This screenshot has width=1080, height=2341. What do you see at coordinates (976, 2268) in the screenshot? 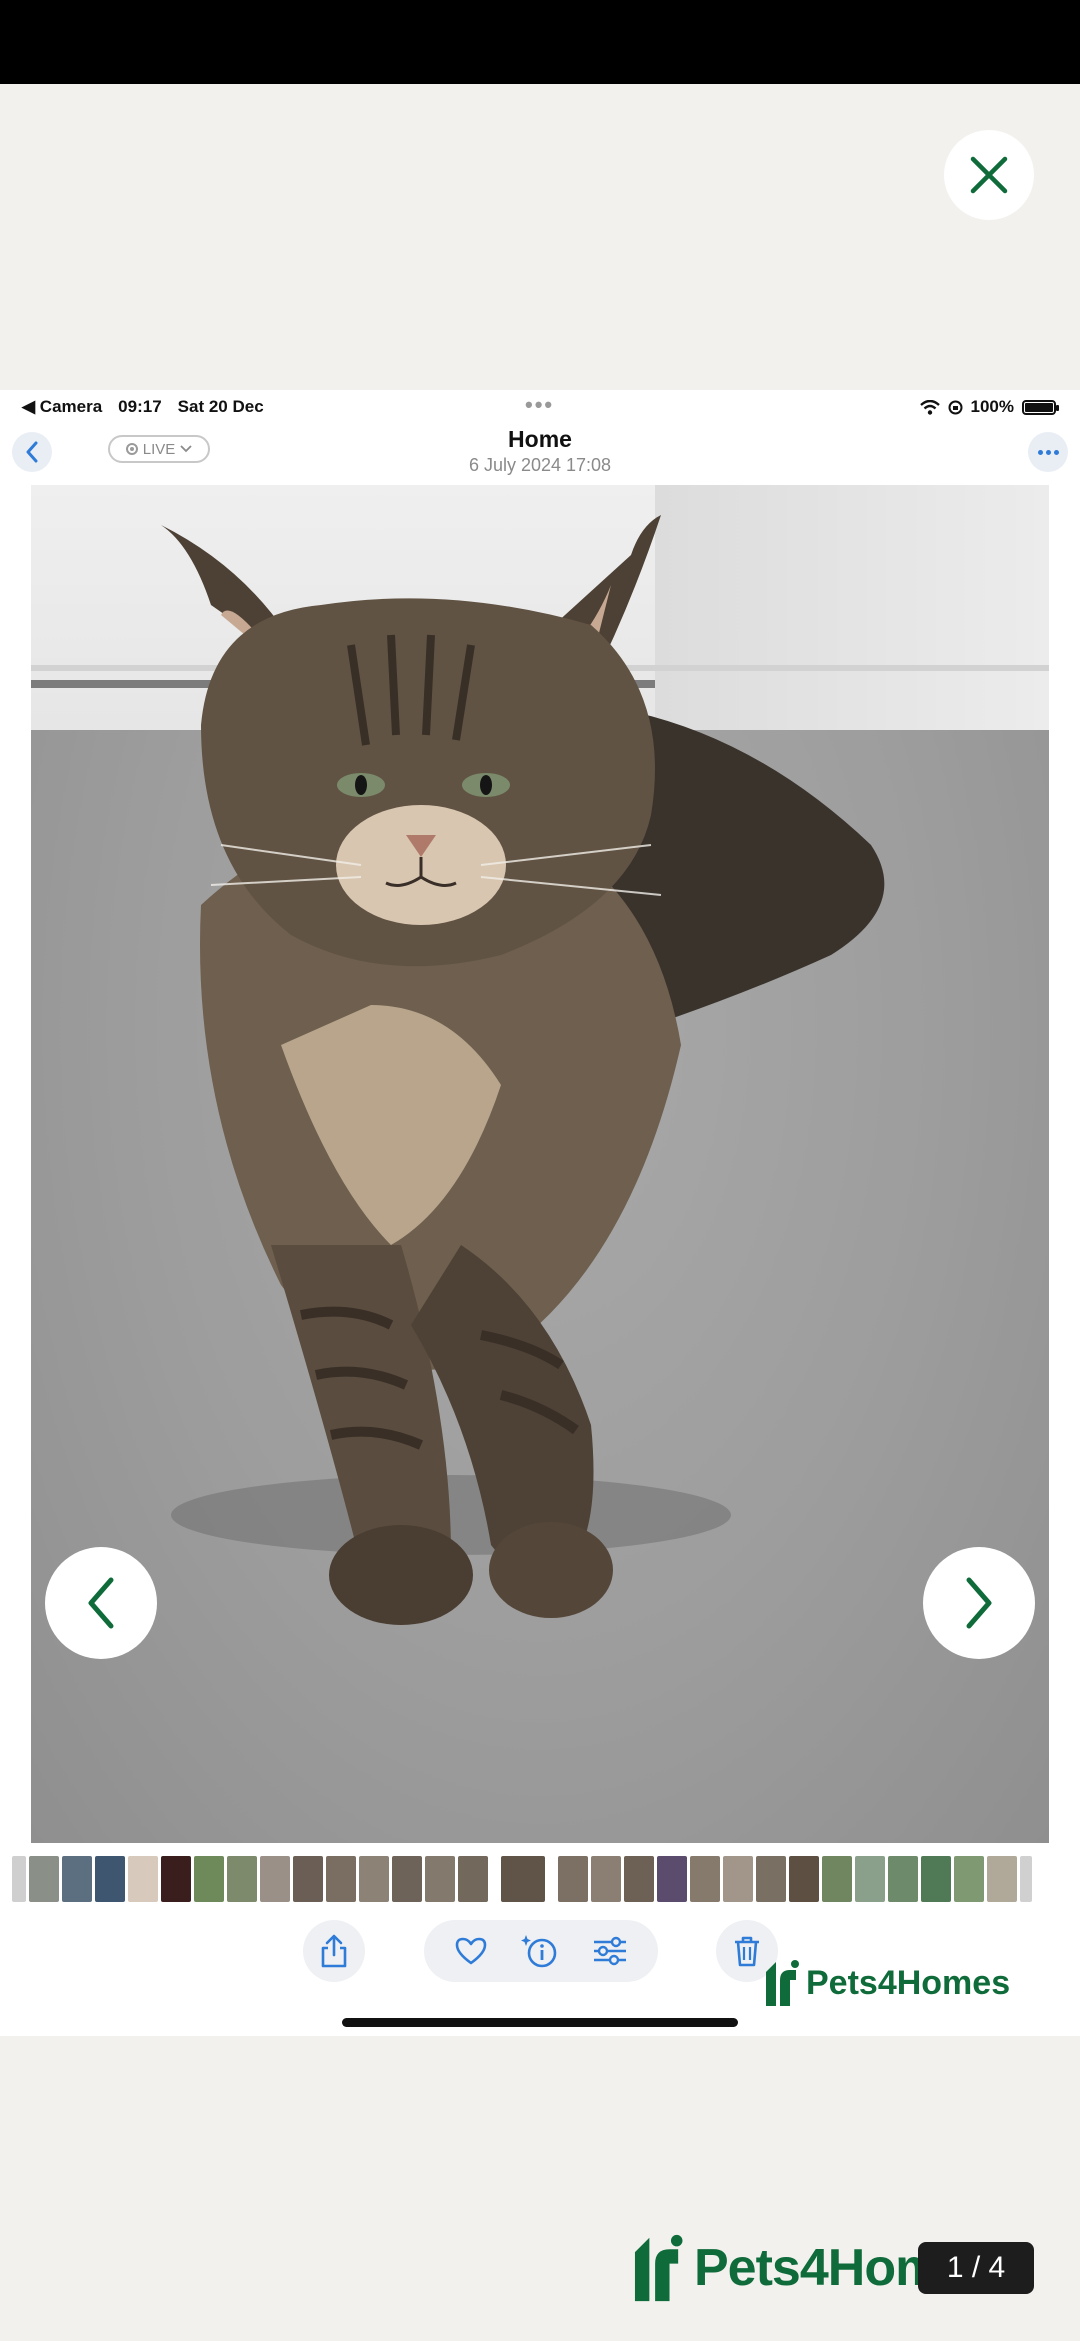
I see `photo-counter: 1 / 4` at bounding box center [976, 2268].